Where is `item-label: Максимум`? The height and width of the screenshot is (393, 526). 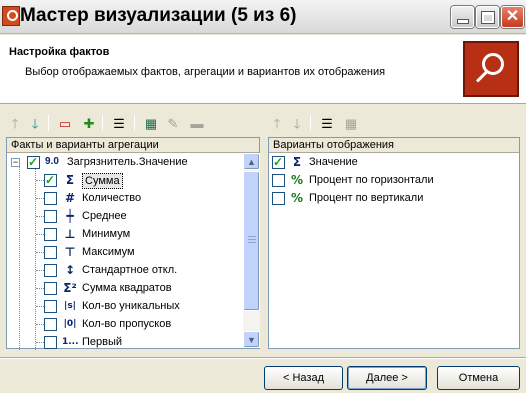
item-label: Максимум is located at coordinates (108, 252).